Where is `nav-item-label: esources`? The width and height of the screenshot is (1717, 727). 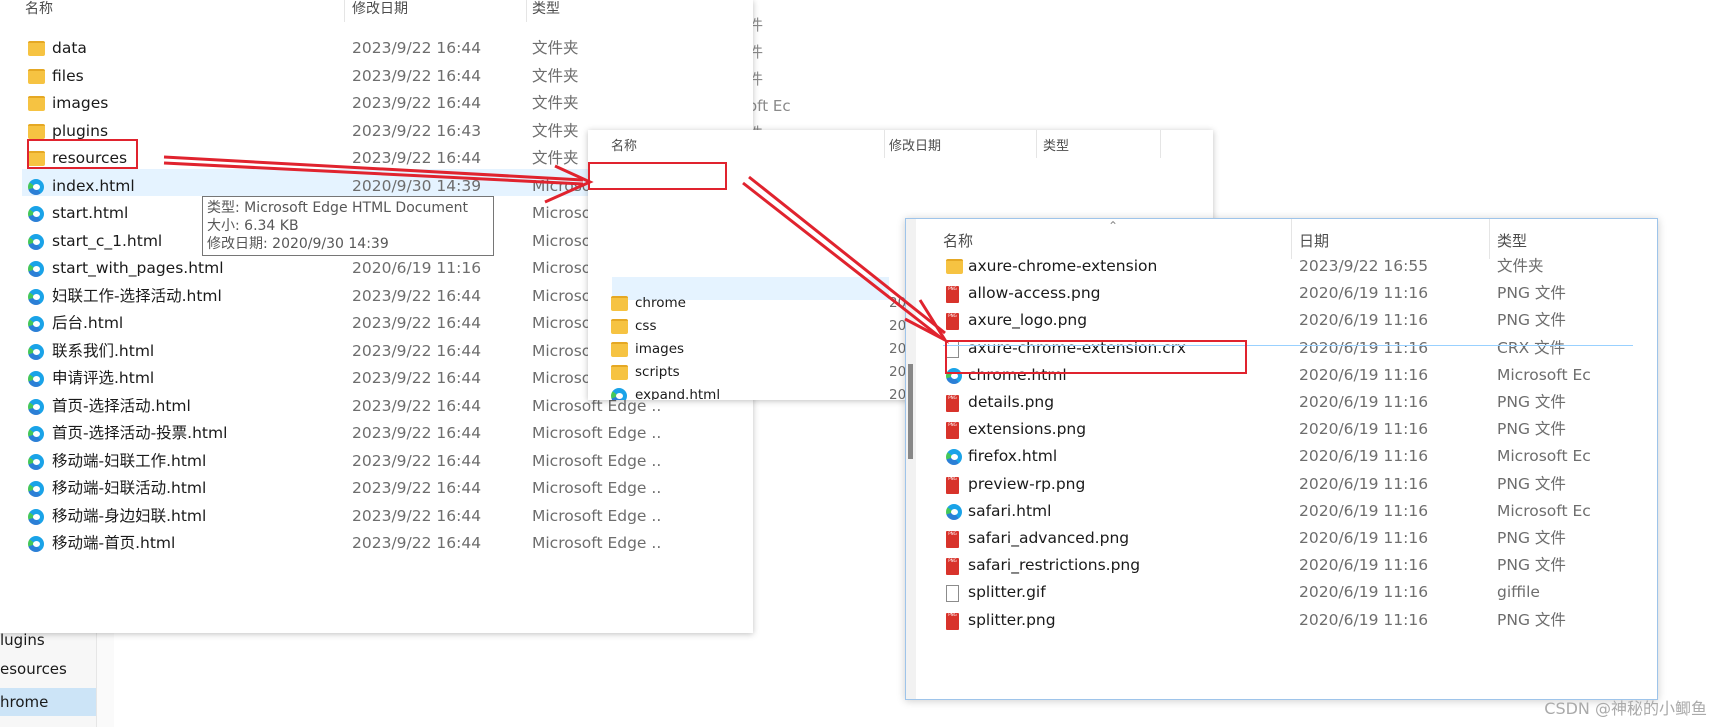 nav-item-label: esources is located at coordinates (33, 669).